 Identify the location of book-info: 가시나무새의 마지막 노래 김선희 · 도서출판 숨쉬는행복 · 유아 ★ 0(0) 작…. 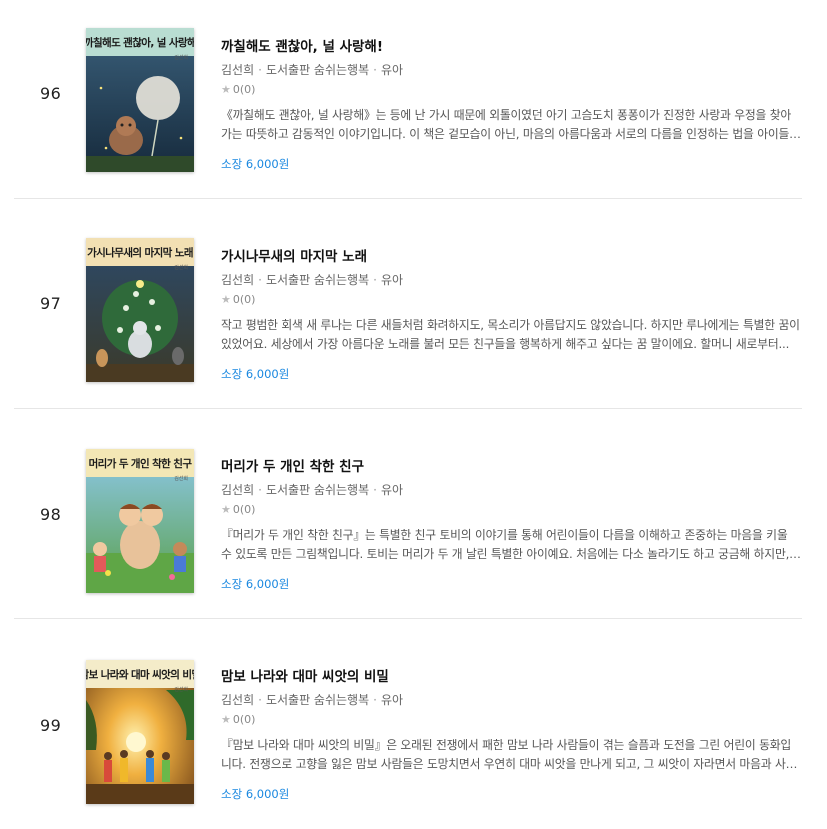
(511, 313).